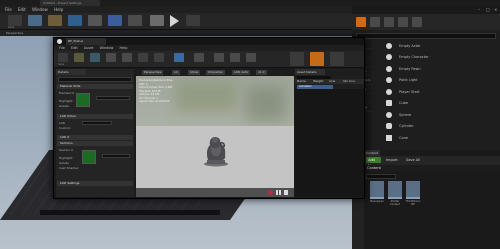  What do you see at coordinates (235, 57) in the screenshot?
I see `lighting-icon` at bounding box center [235, 57].